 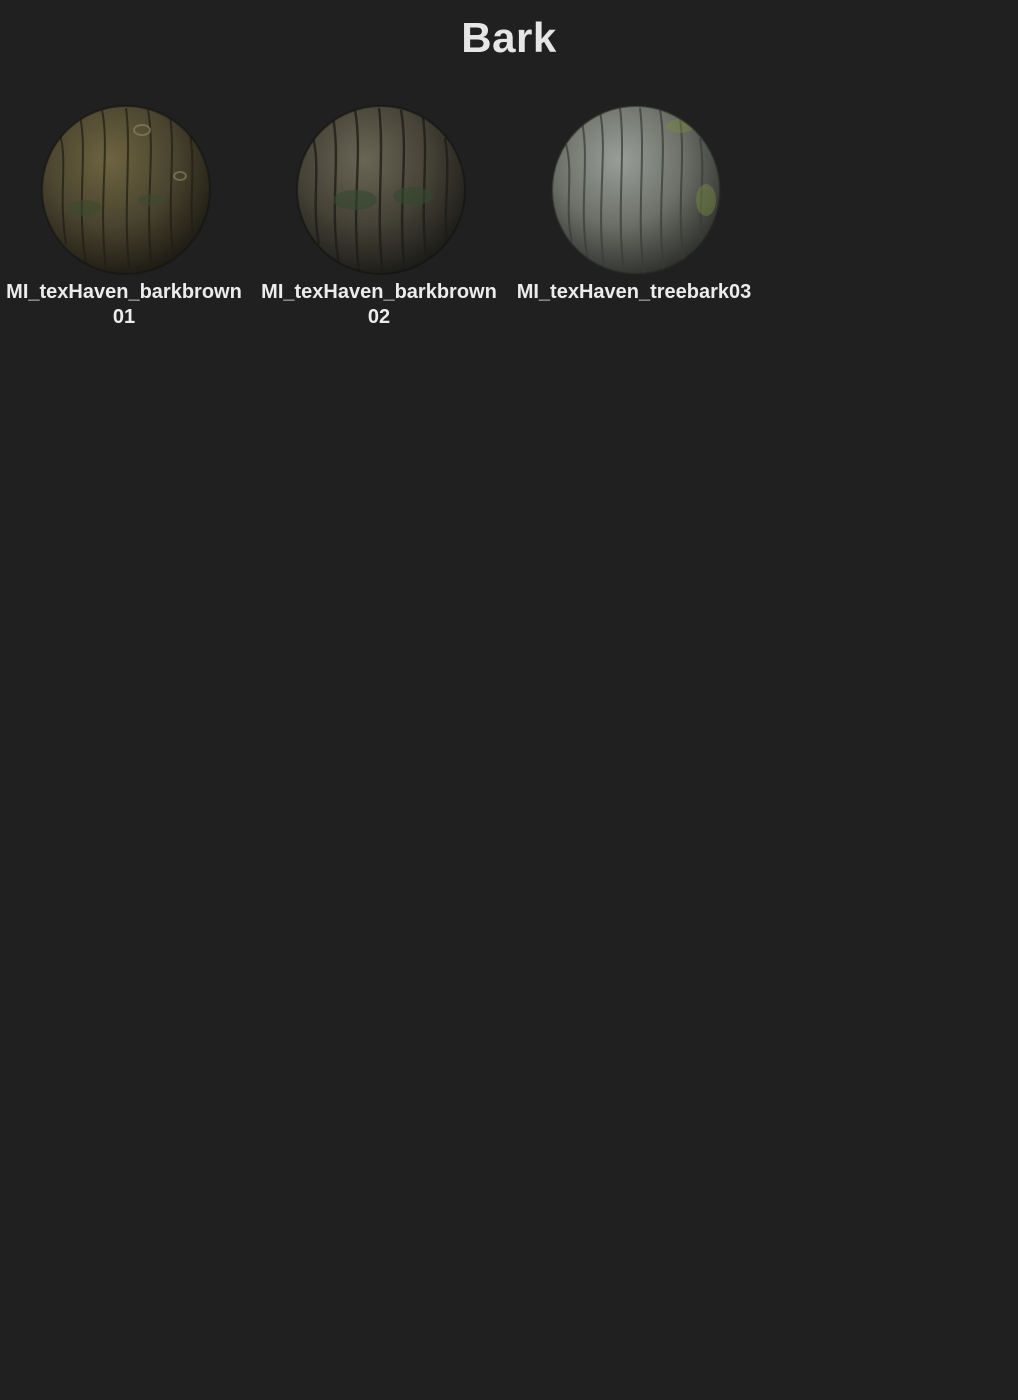 I want to click on material-name: MI_texHaven_treebark03, so click(x=634, y=292).